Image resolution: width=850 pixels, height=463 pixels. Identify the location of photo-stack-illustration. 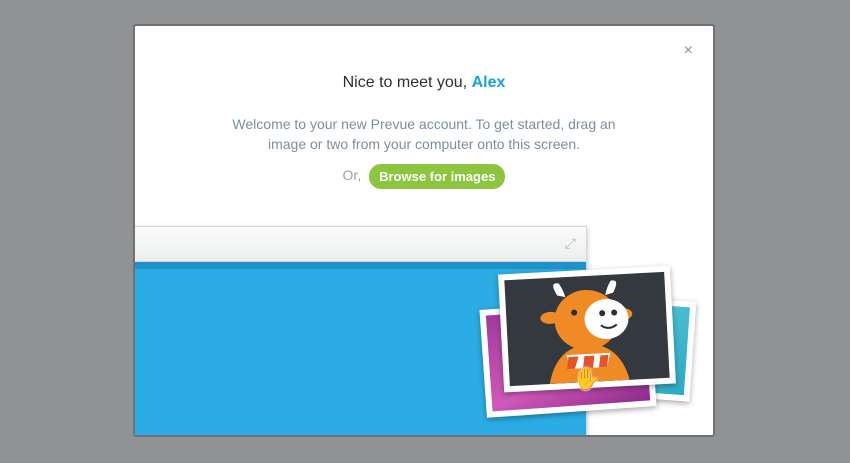
(589, 346).